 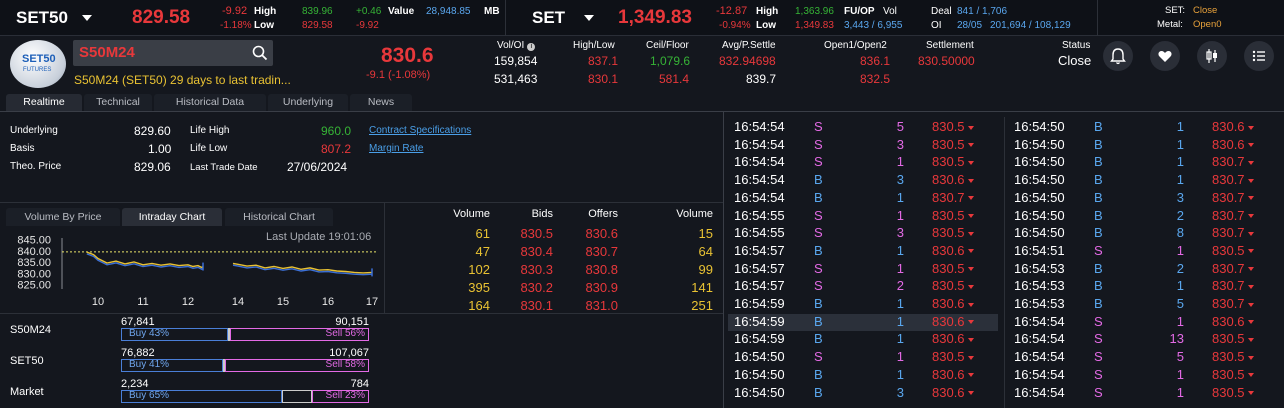 I want to click on ticker-time: 16:54:57, so click(x=759, y=286).